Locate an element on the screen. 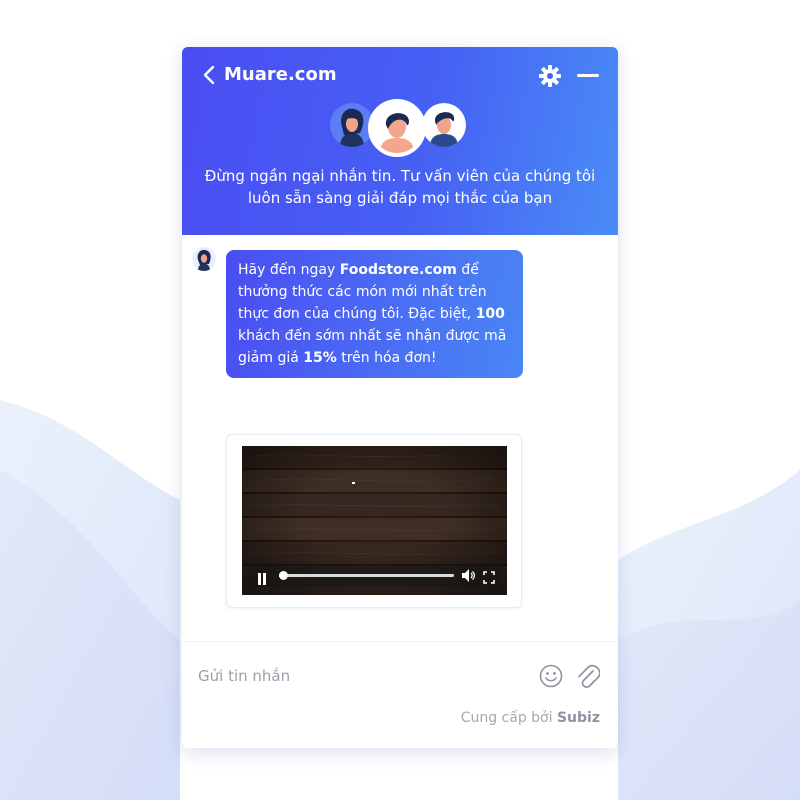 The image size is (800, 800). video-player is located at coordinates (374, 520).